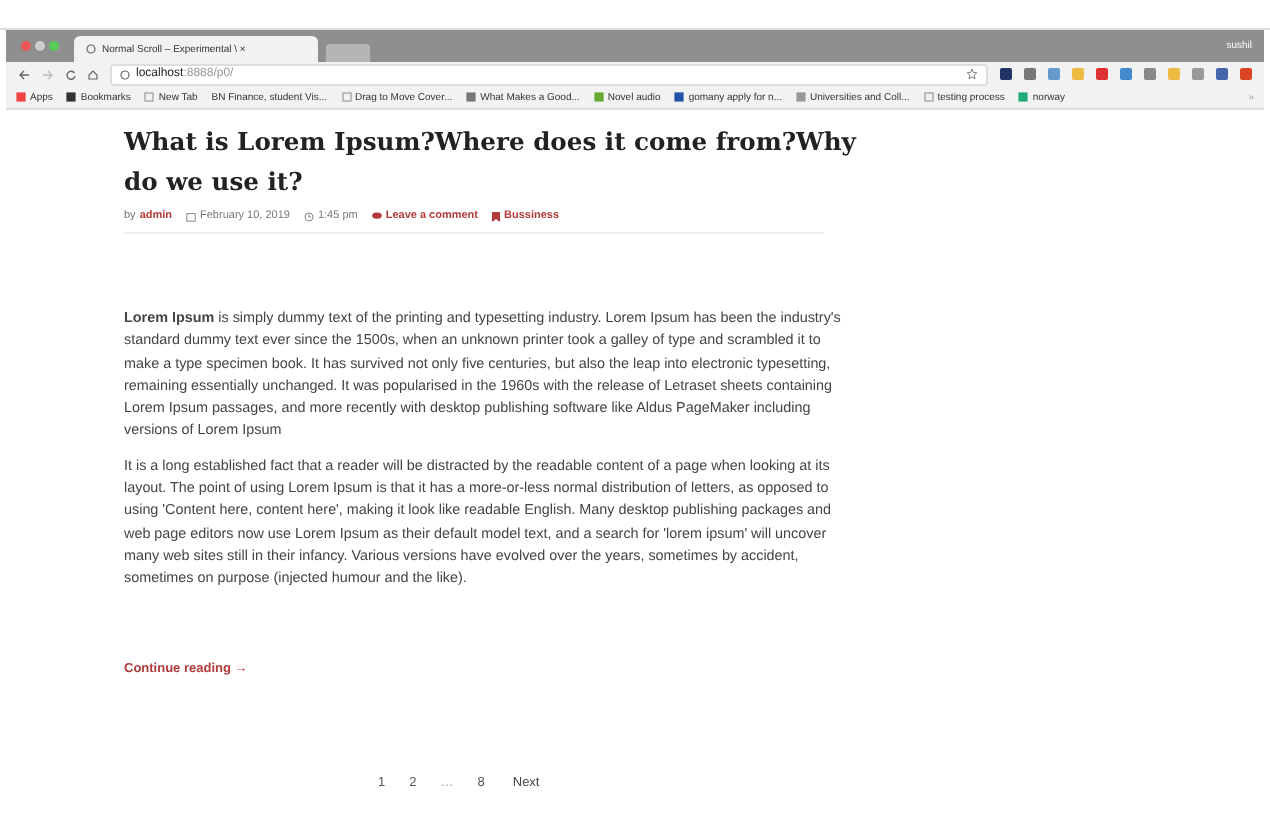 This screenshot has width=1270, height=824. I want to click on post-title: What is Lorem Ipsum?Where does it come from?Why do we use it?, so click(491, 162).